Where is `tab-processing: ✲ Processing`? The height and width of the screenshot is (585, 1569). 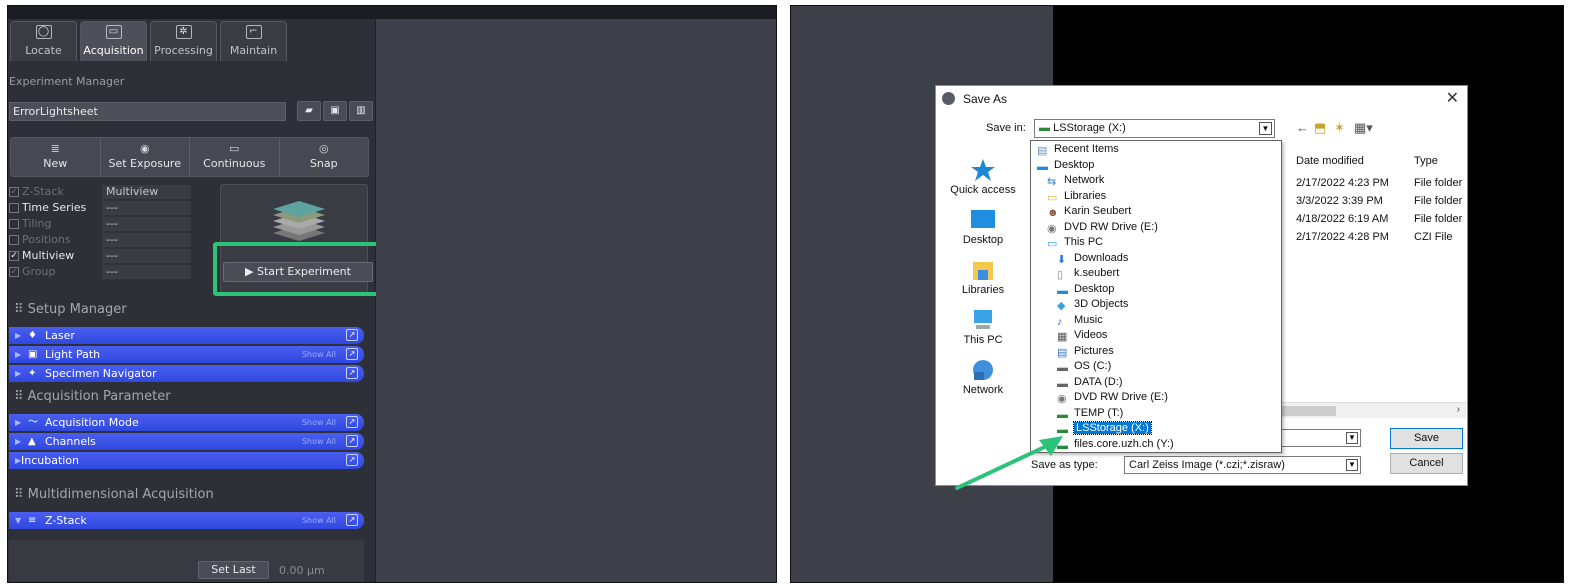
tab-processing: ✲ Processing is located at coordinates (183, 41).